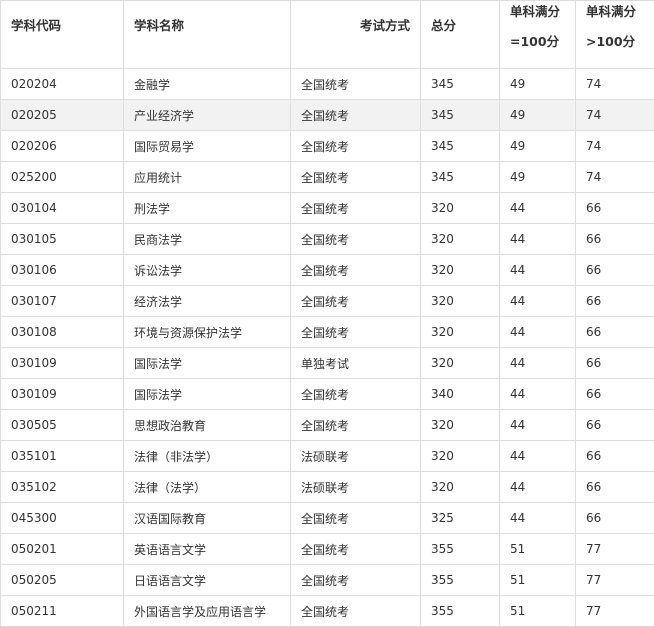 The width and height of the screenshot is (654, 627). What do you see at coordinates (327, 394) in the screenshot?
I see `table-row: 030109国际法学全国统考3404466` at bounding box center [327, 394].